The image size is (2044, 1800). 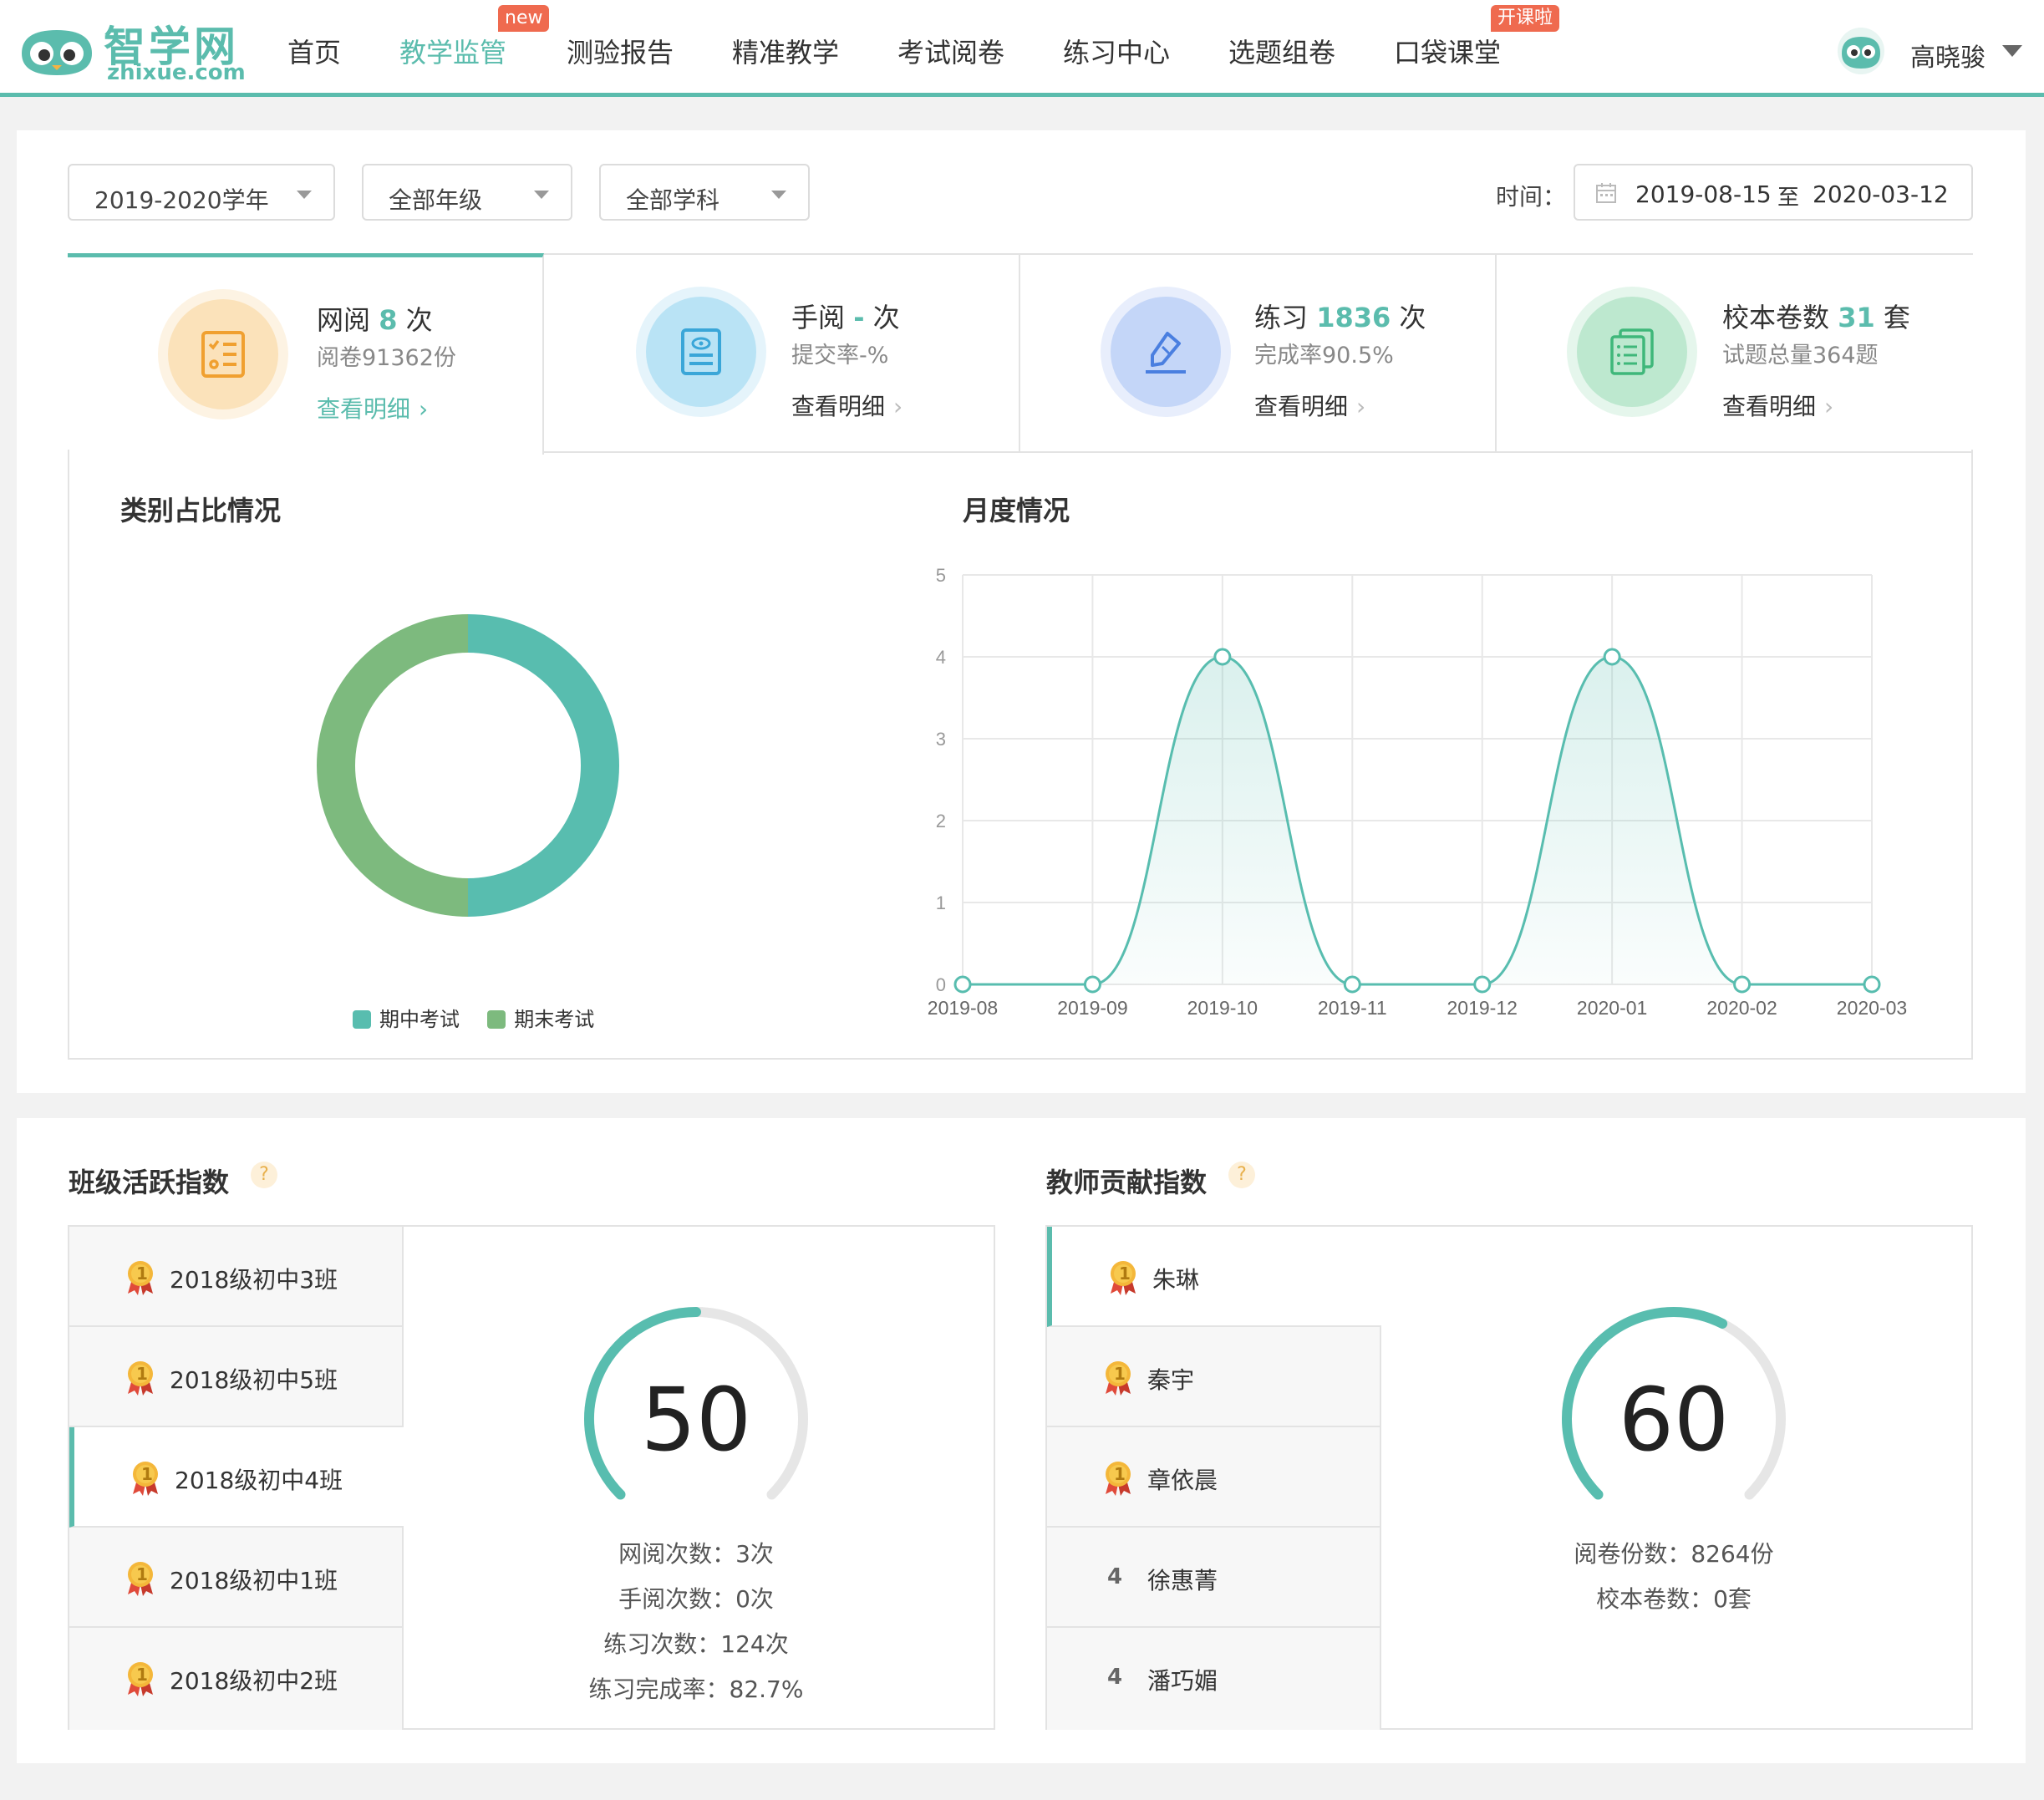 What do you see at coordinates (306, 354) in the screenshot?
I see `stat-card-online-marking: 网阅 8 次 阅卷91362份 查看明细 ›` at bounding box center [306, 354].